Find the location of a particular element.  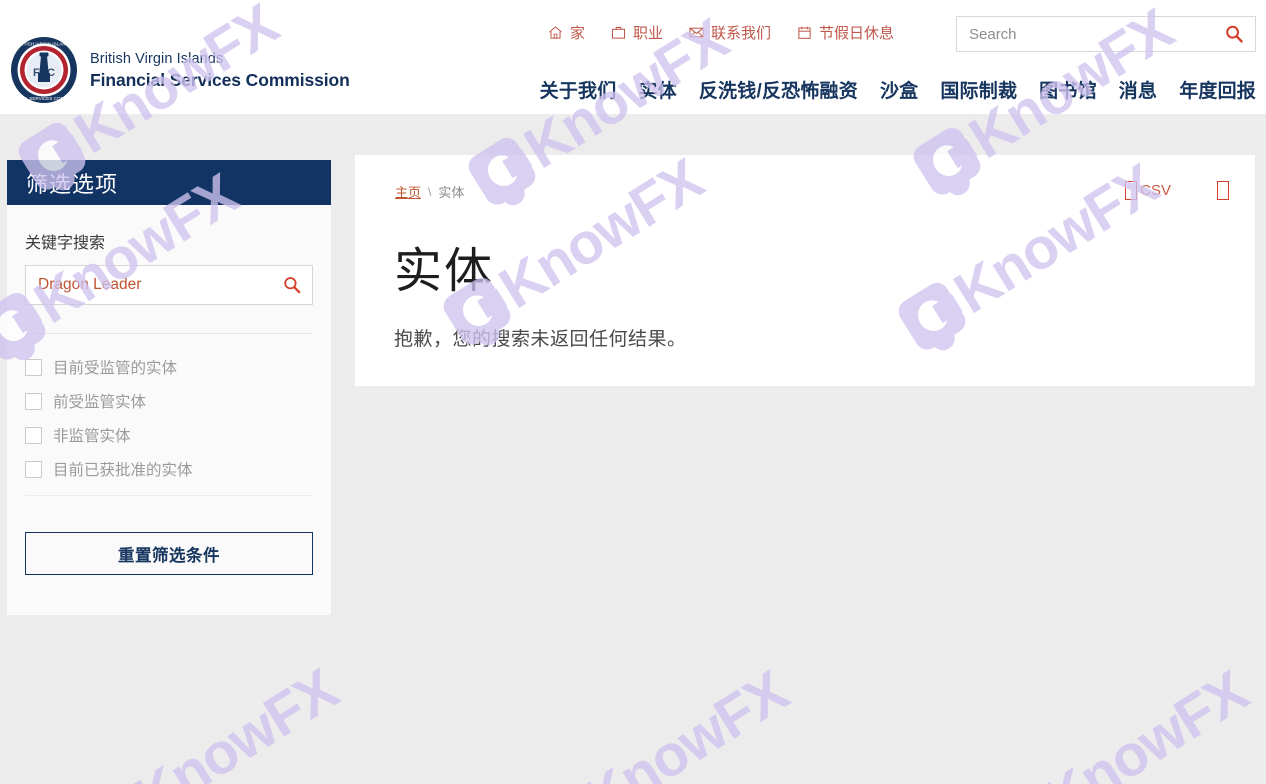

breadcrumb: 主页 \ 实体 is located at coordinates (429, 191).